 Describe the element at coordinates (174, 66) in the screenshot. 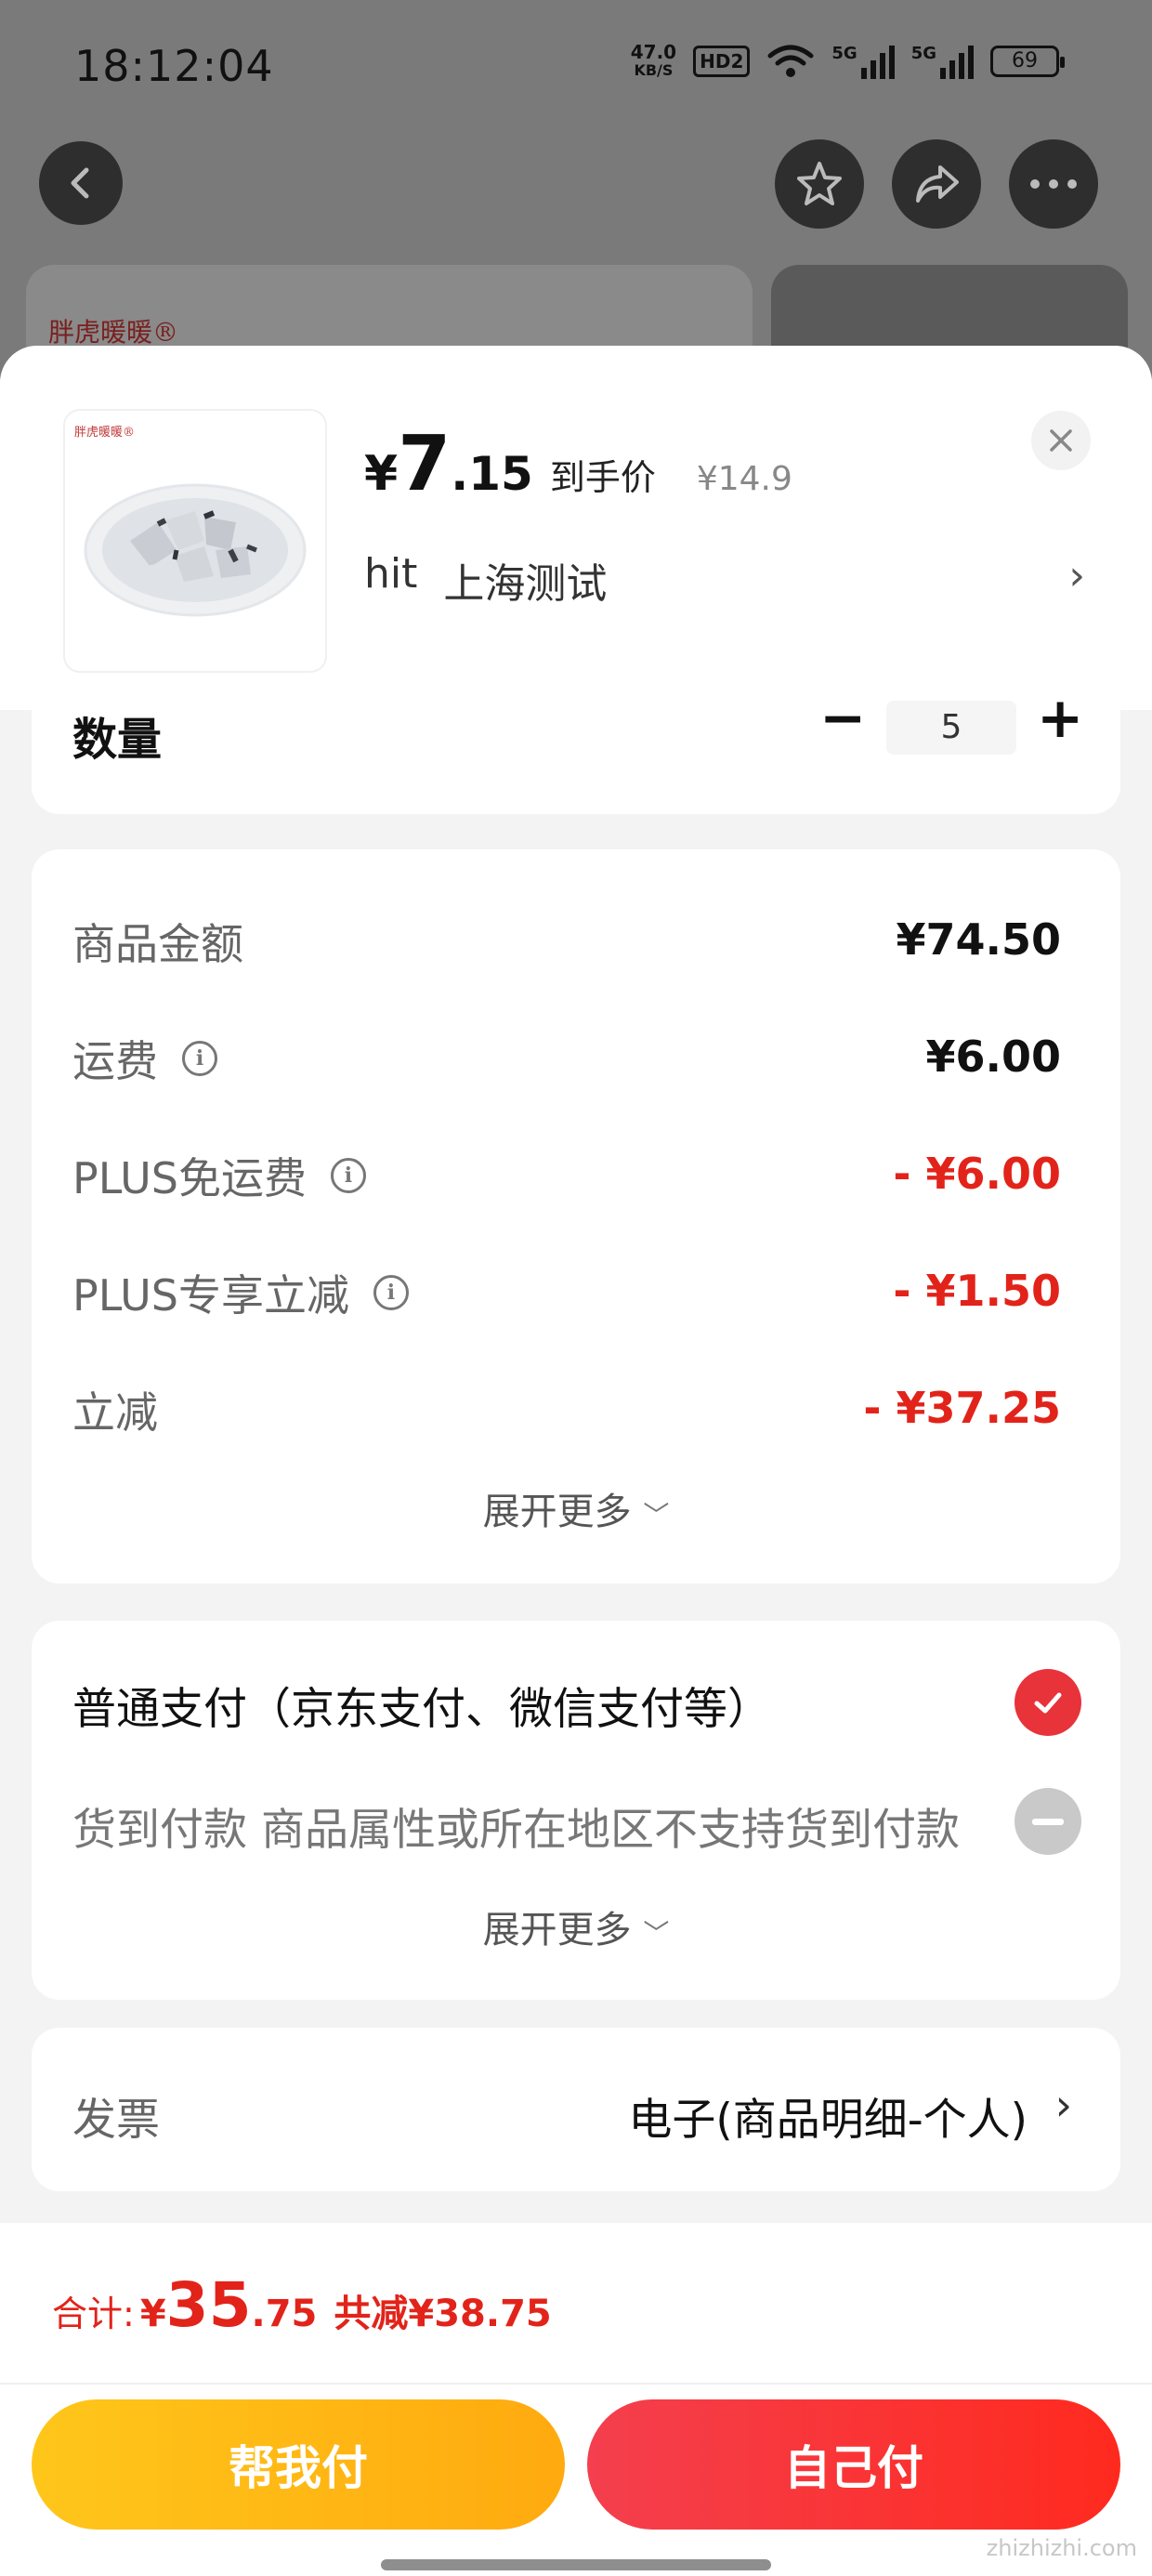

I see `status-time: 18:12:04` at that location.